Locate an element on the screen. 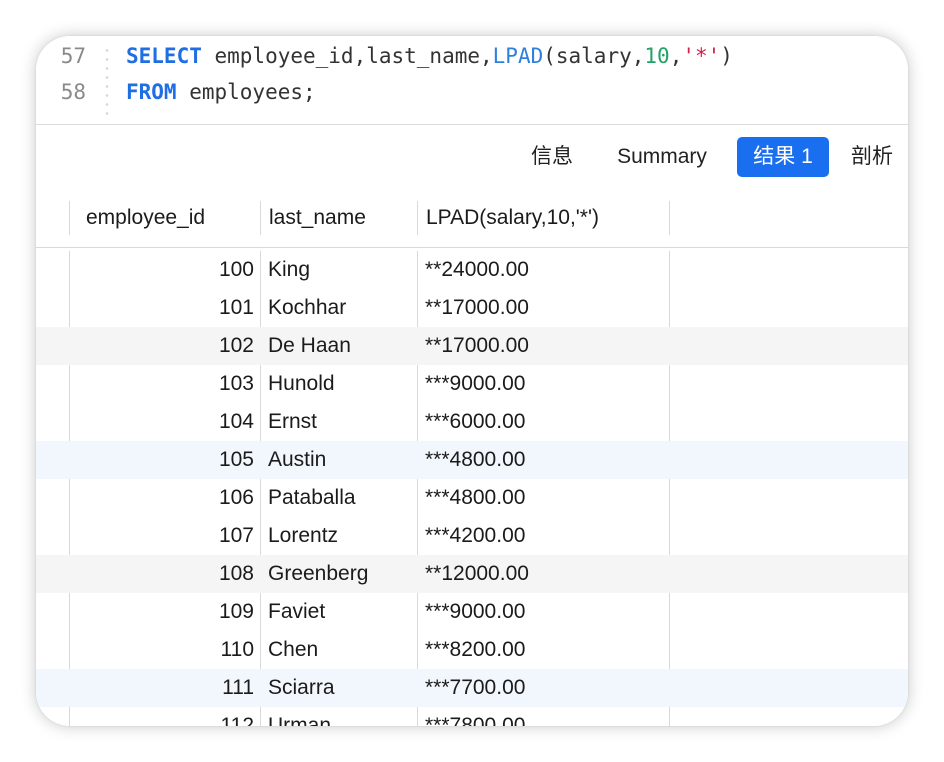 The image size is (944, 762). code-token: 10 is located at coordinates (657, 56).